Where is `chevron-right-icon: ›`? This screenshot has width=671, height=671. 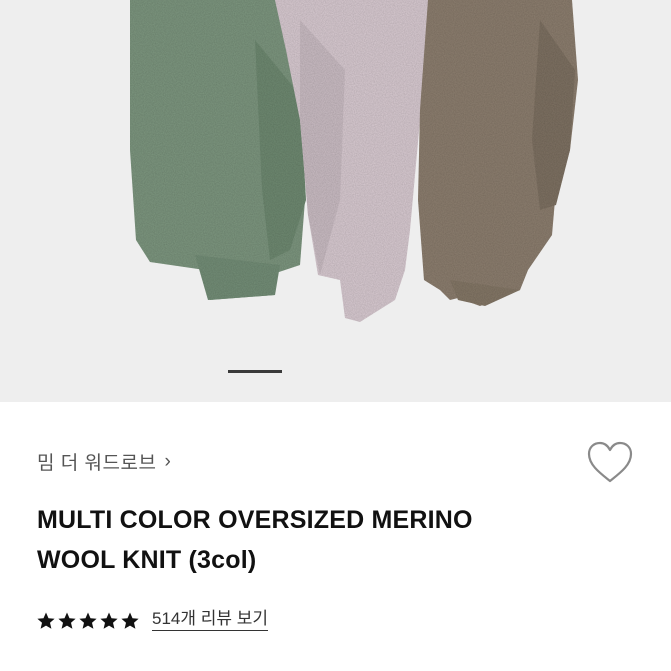
chevron-right-icon: › is located at coordinates (168, 461).